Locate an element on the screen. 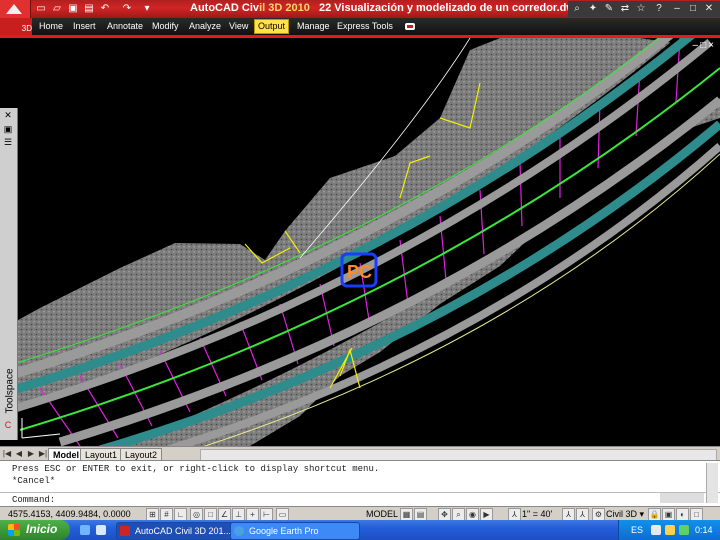 This screenshot has height=540, width=720. start-label: Inicio is located at coordinates (42, 529).